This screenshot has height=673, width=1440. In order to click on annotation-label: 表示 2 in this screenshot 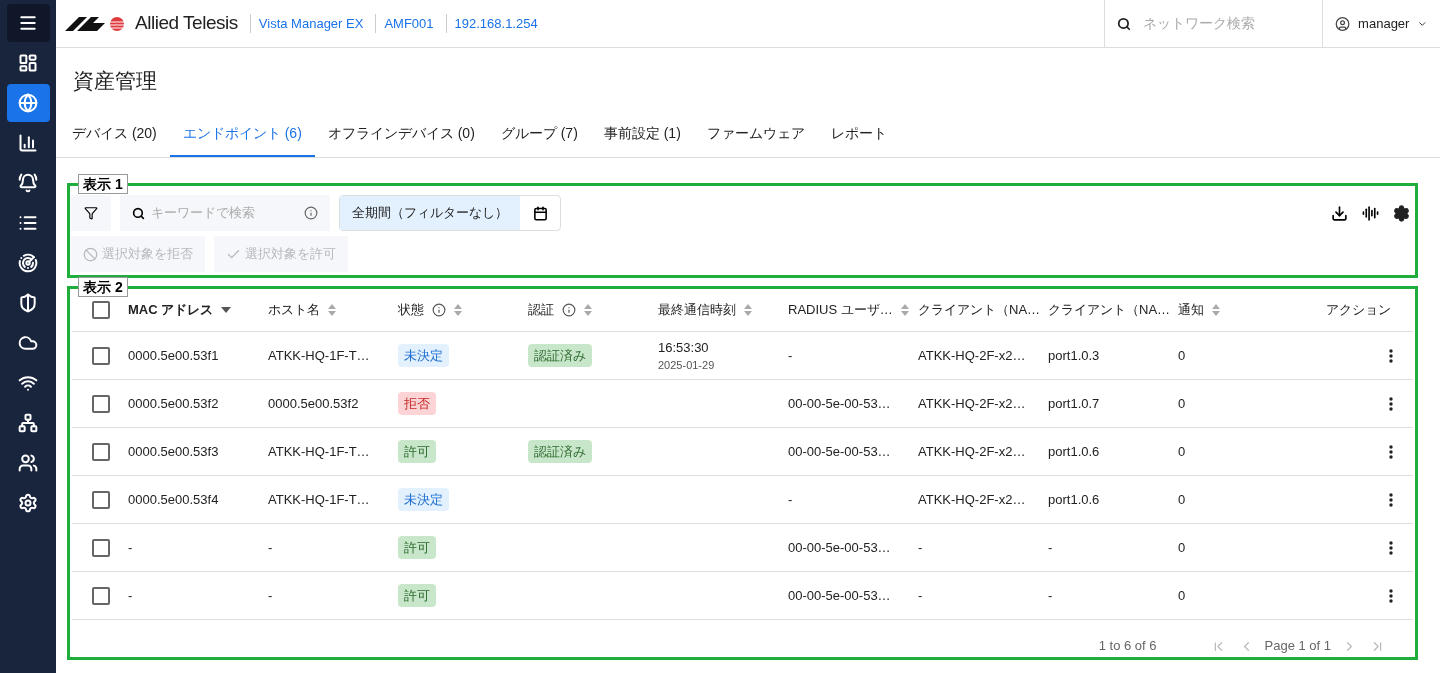, I will do `click(103, 287)`.